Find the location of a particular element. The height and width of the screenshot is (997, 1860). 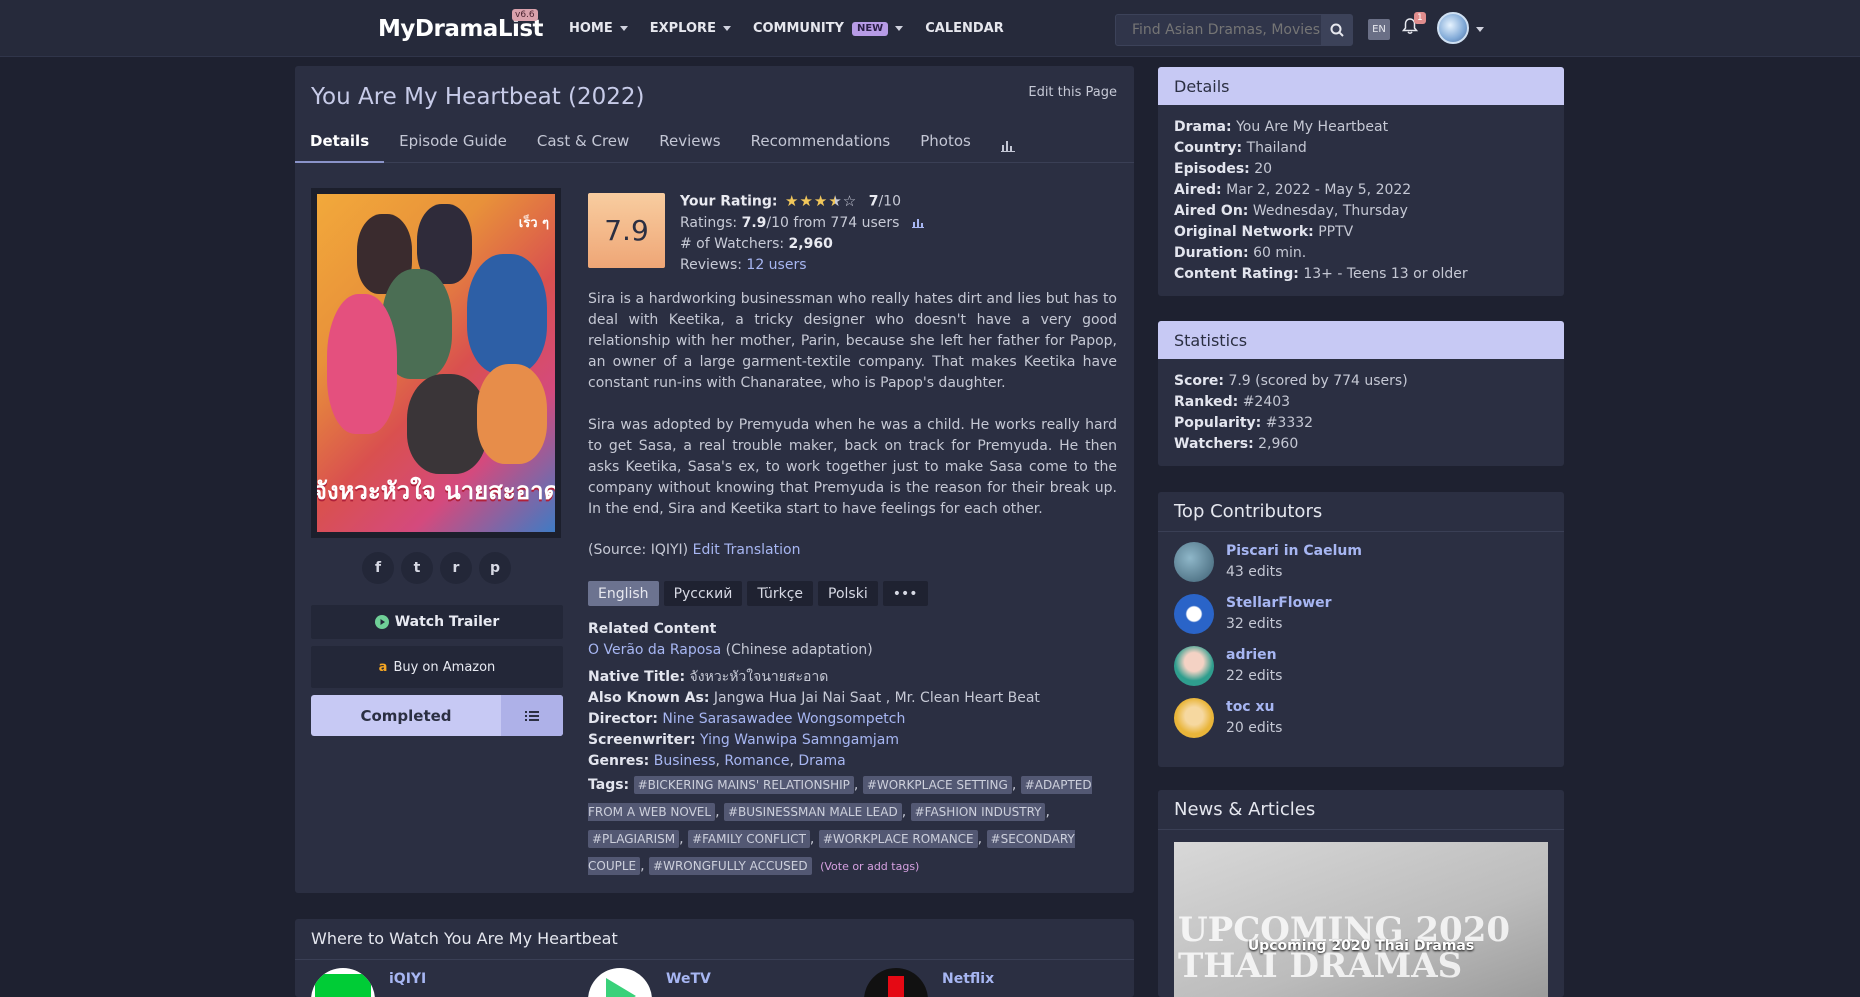

lang-polish-button: Polski is located at coordinates (848, 593).